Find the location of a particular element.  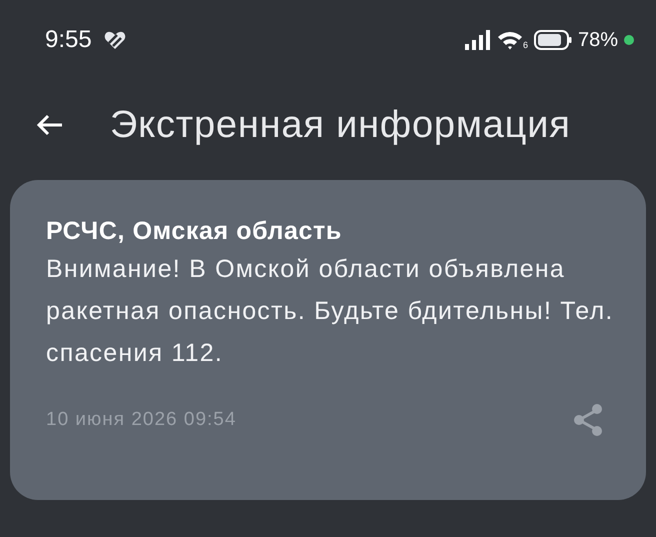

heart-icon is located at coordinates (115, 40).